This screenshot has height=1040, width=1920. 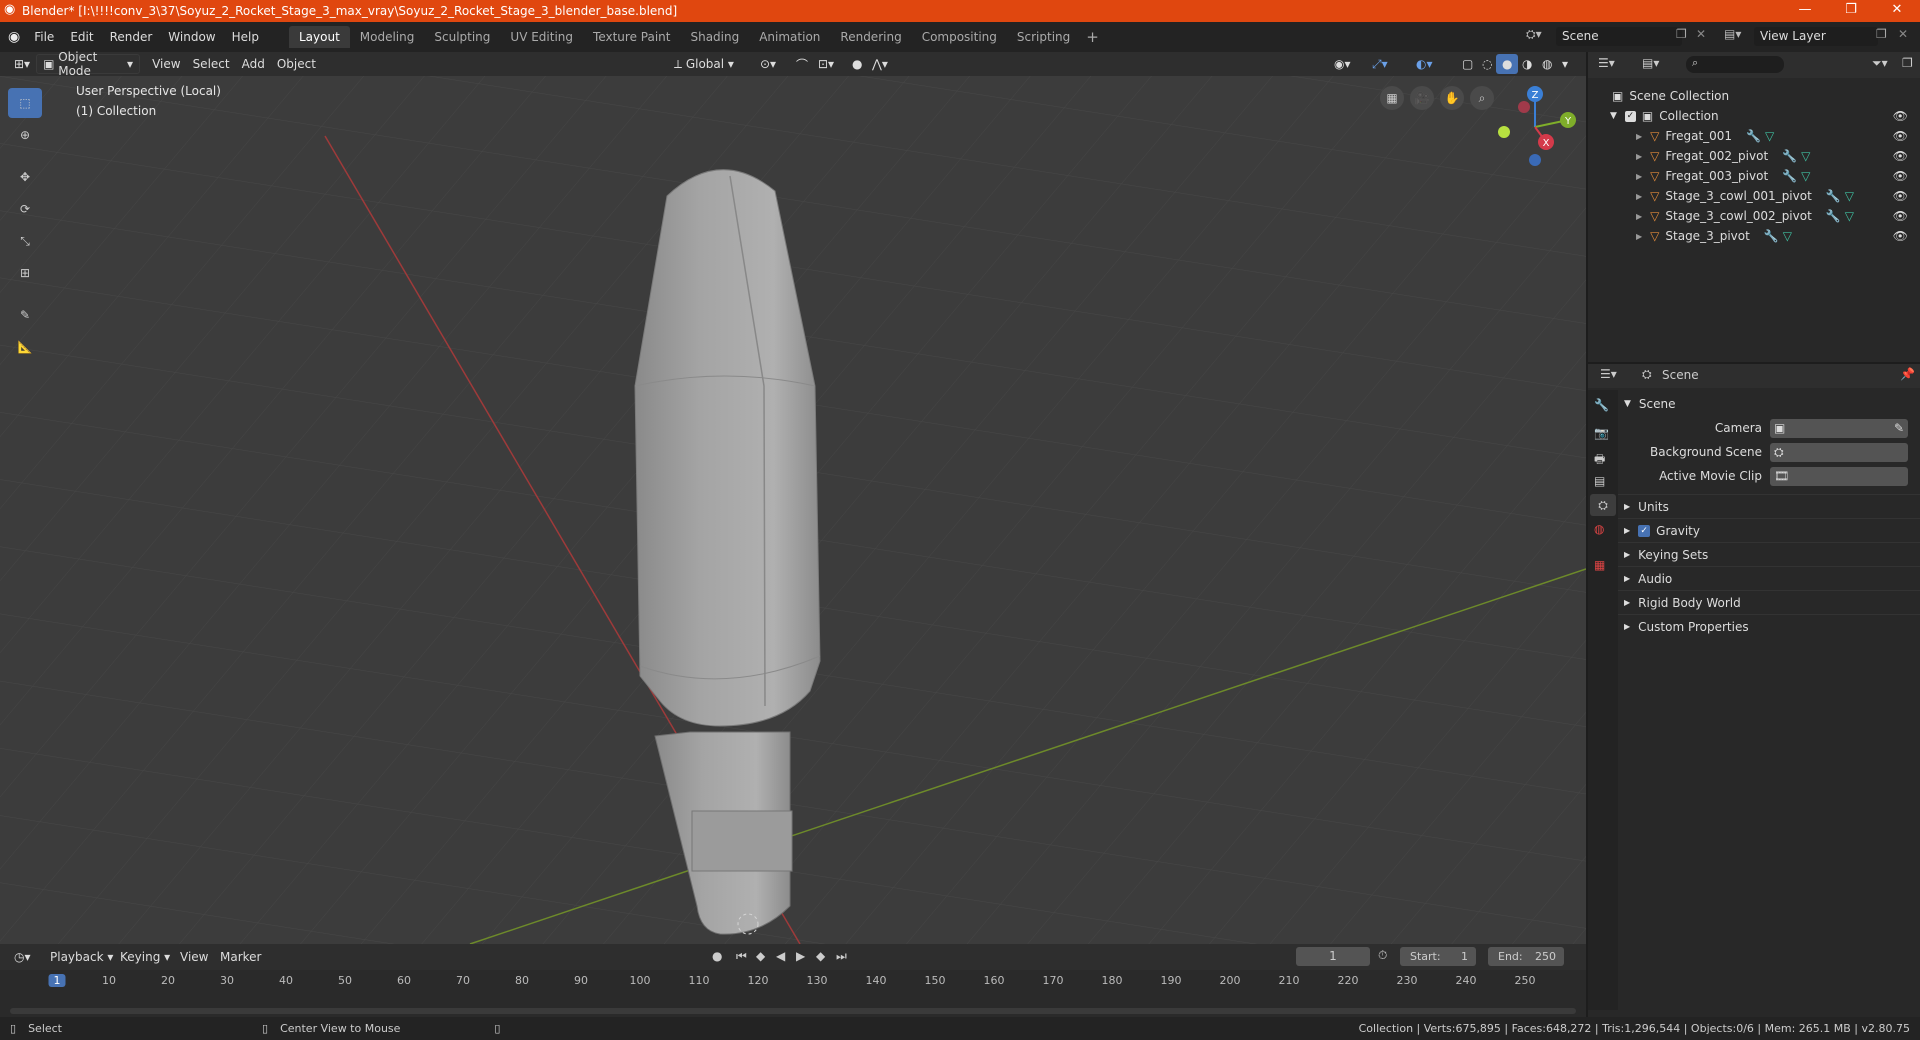 I want to click on pan-hand-icon: ✋, so click(x=1452, y=98).